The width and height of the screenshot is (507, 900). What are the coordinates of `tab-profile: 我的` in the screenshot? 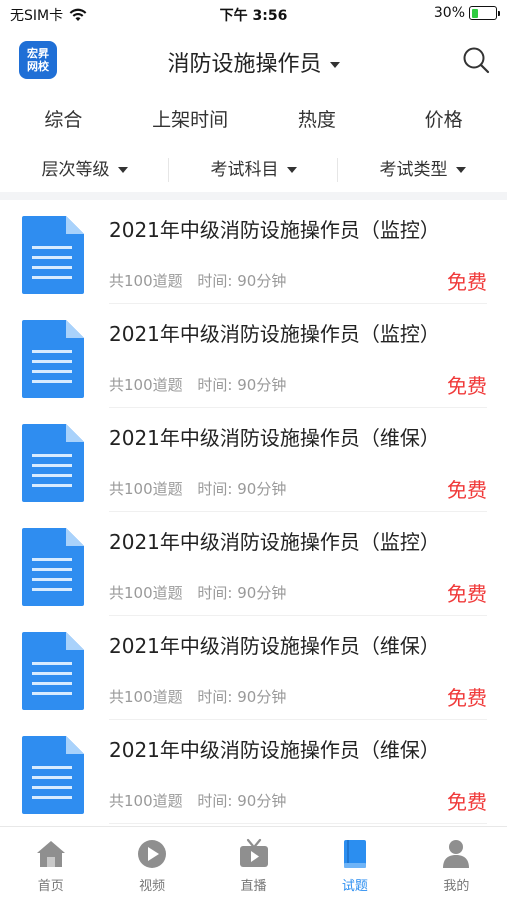 It's located at (456, 863).